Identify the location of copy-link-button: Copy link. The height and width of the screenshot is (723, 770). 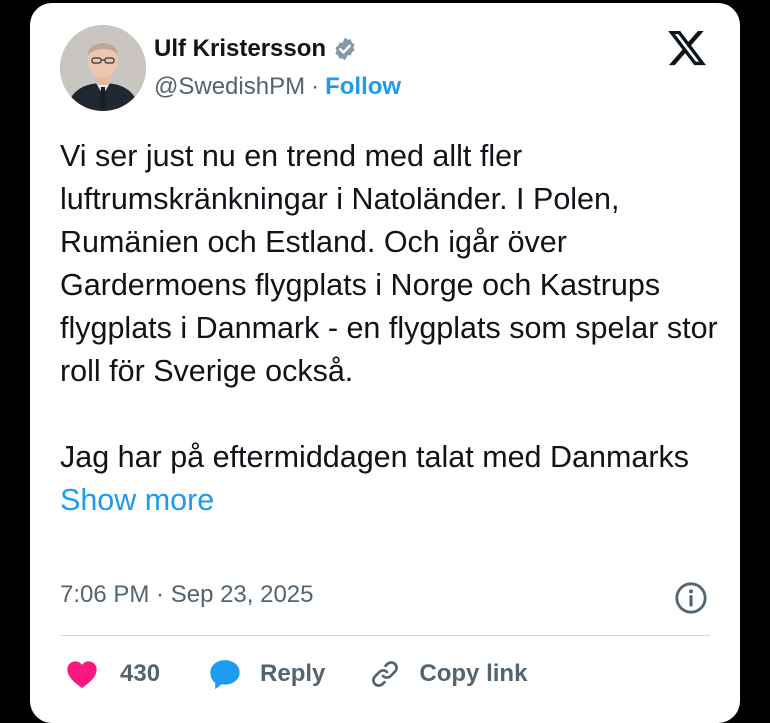
(448, 674).